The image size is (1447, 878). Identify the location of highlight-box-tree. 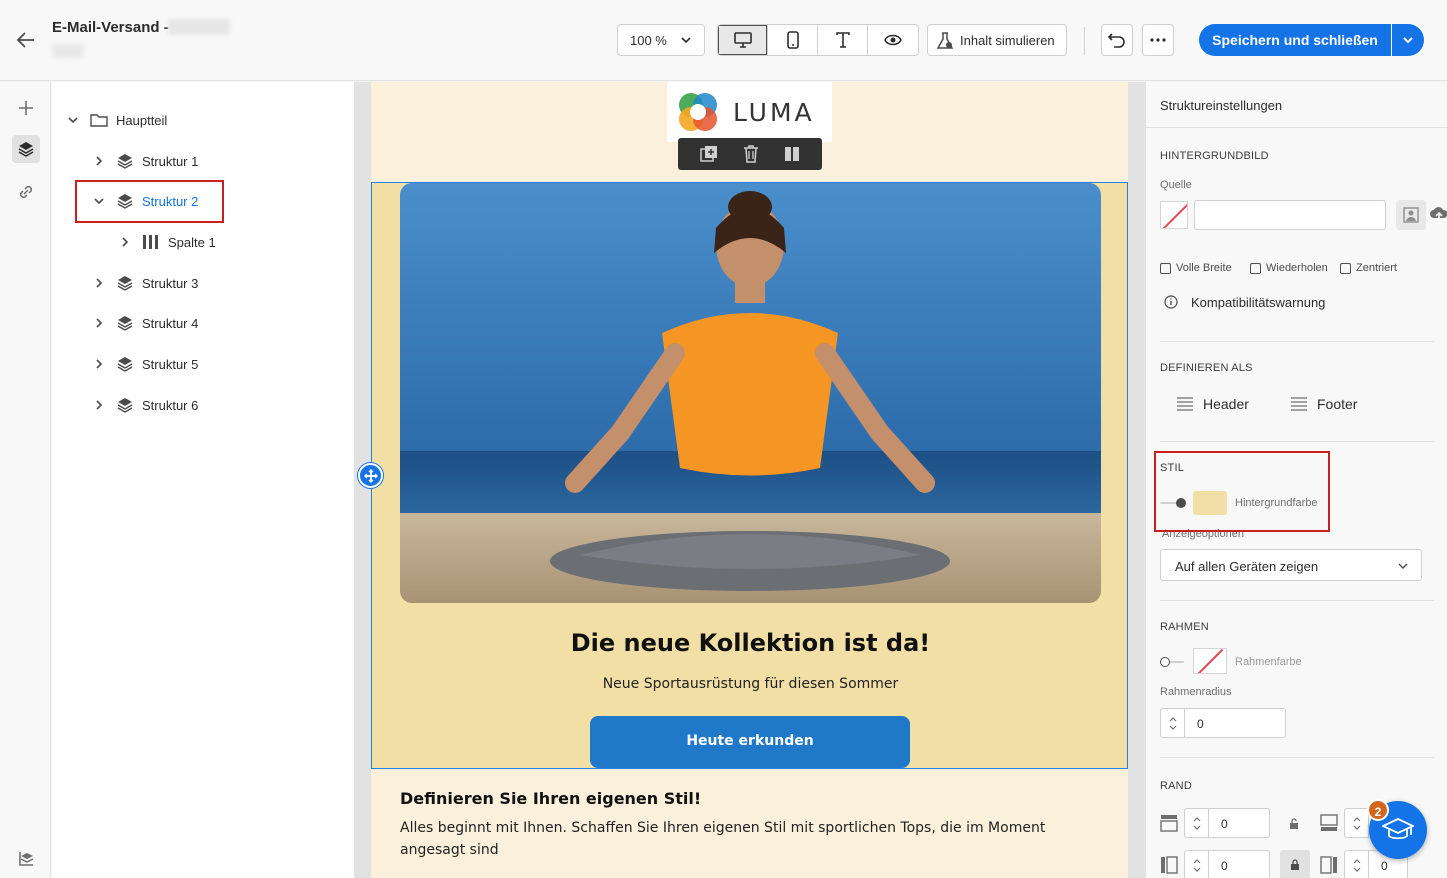
(149, 201).